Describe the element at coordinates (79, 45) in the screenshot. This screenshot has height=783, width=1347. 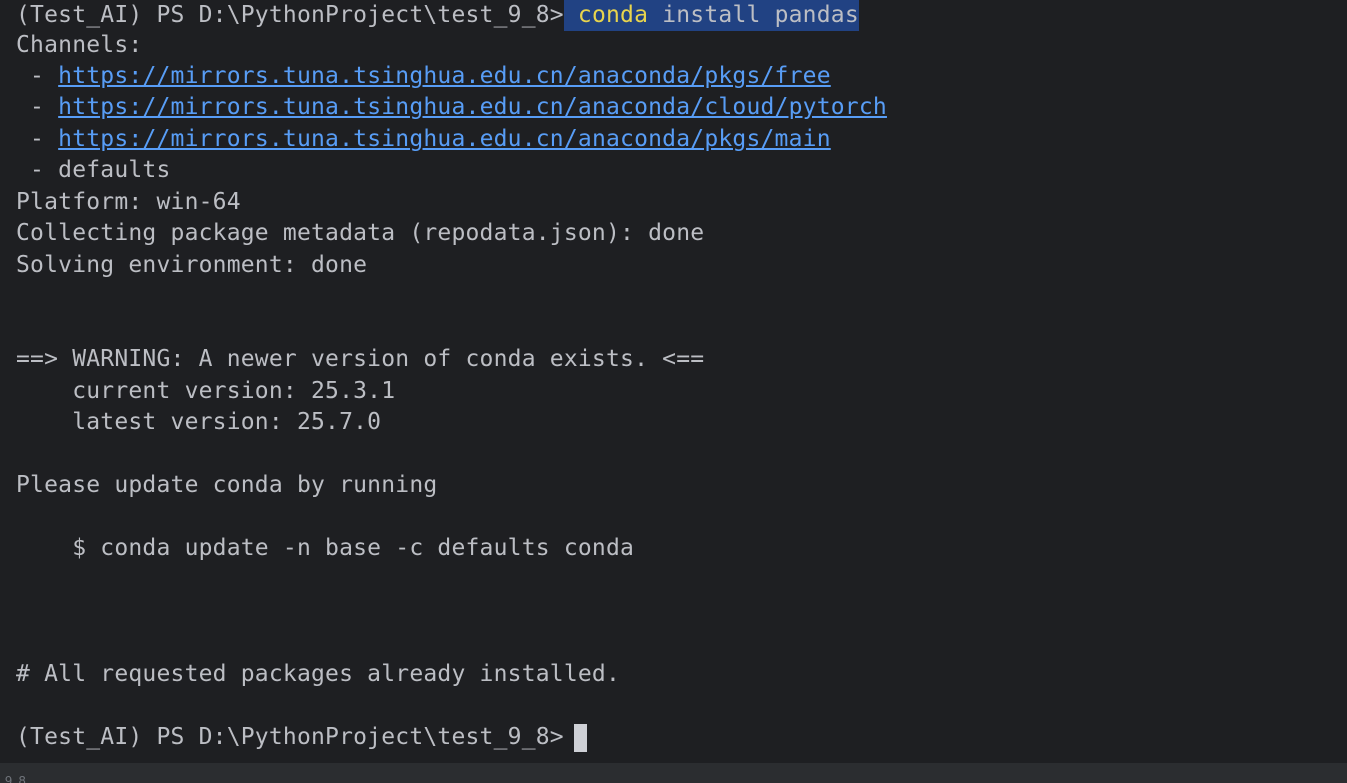
I see `channels-header: Channels:` at that location.